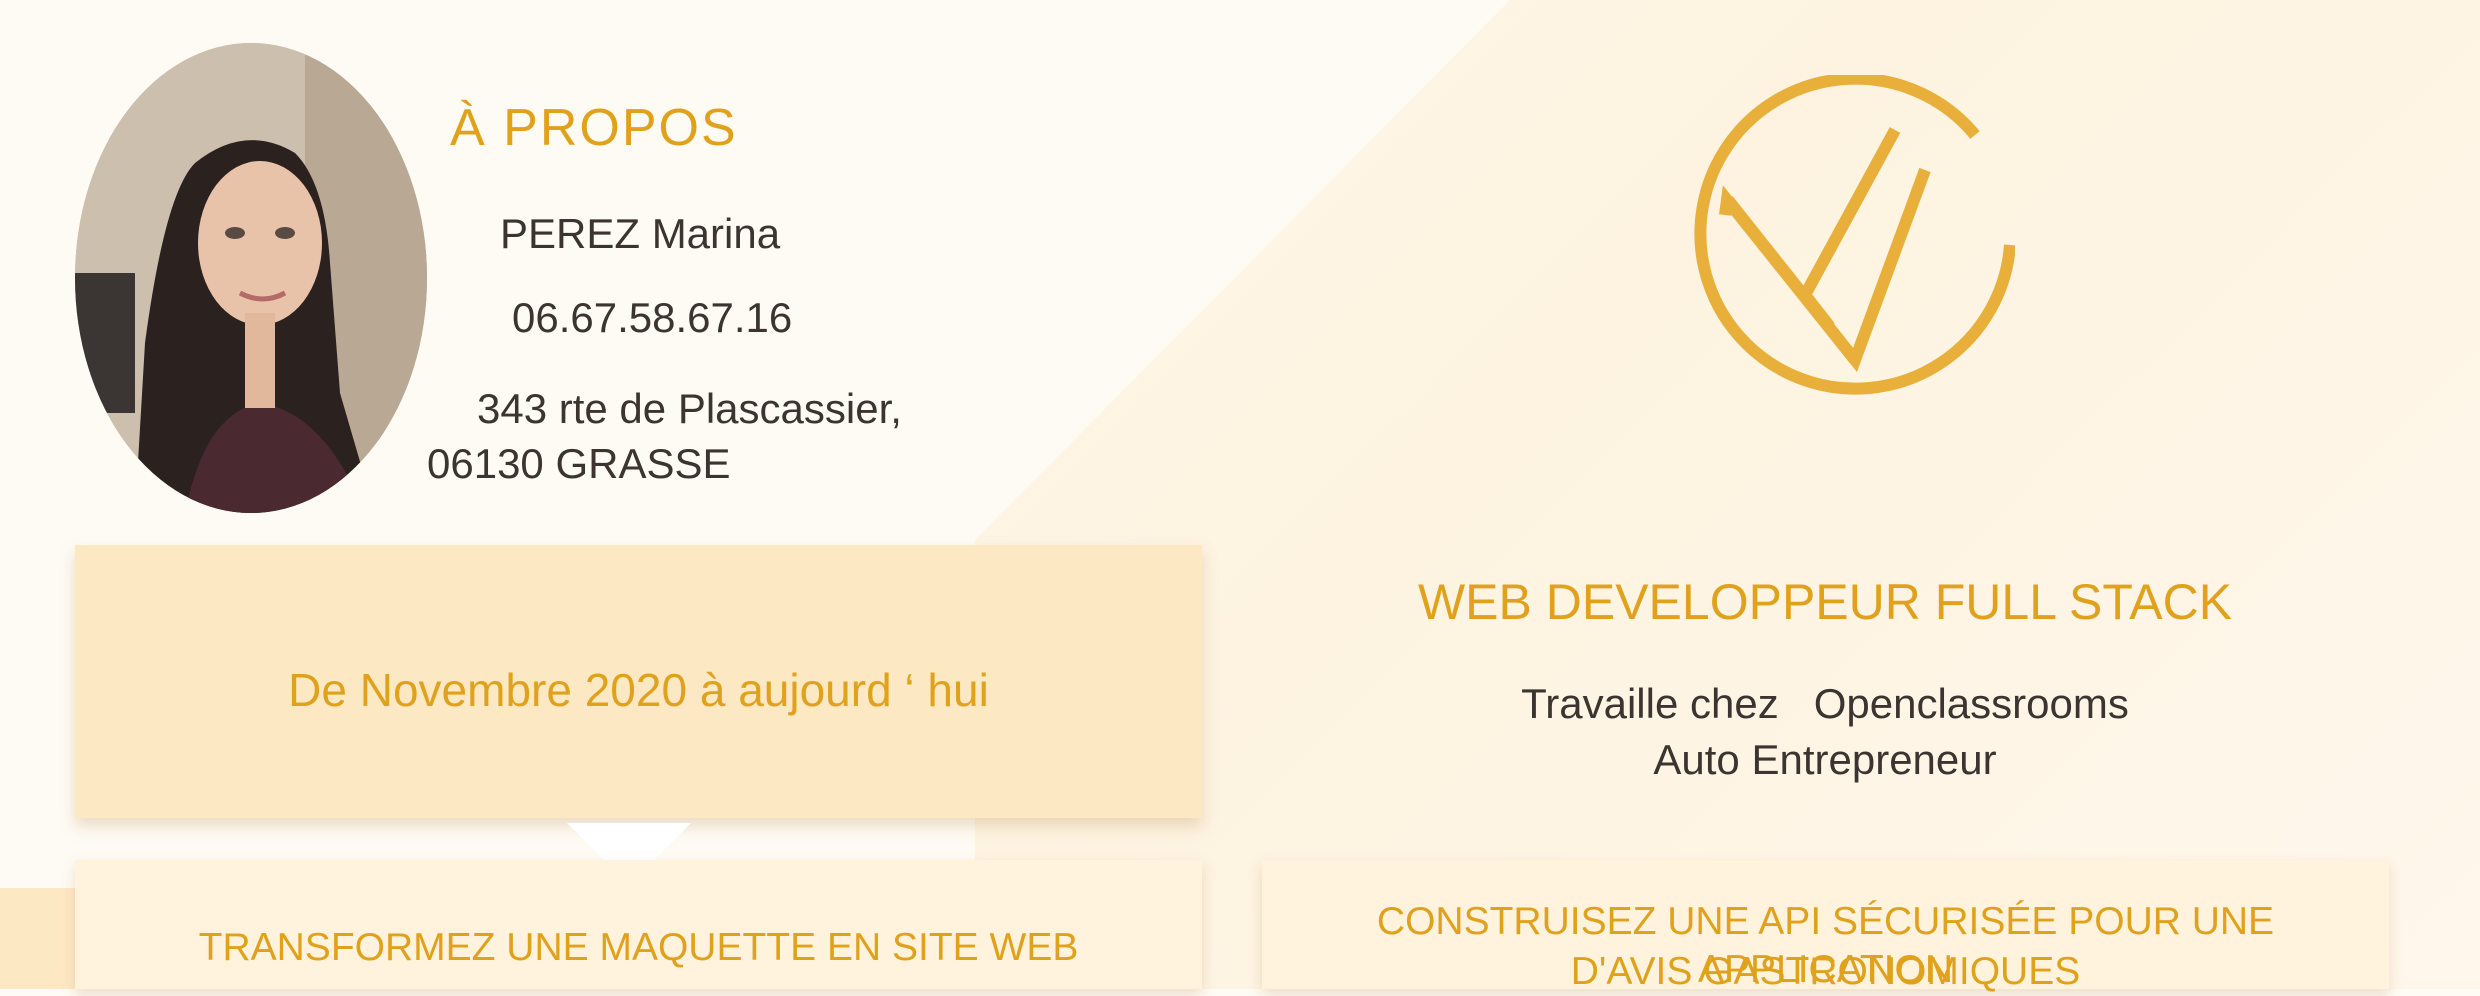  I want to click on project-title: TRANSFORMEZ UNE MAQUETTE EN SITE WEB, so click(638, 947).